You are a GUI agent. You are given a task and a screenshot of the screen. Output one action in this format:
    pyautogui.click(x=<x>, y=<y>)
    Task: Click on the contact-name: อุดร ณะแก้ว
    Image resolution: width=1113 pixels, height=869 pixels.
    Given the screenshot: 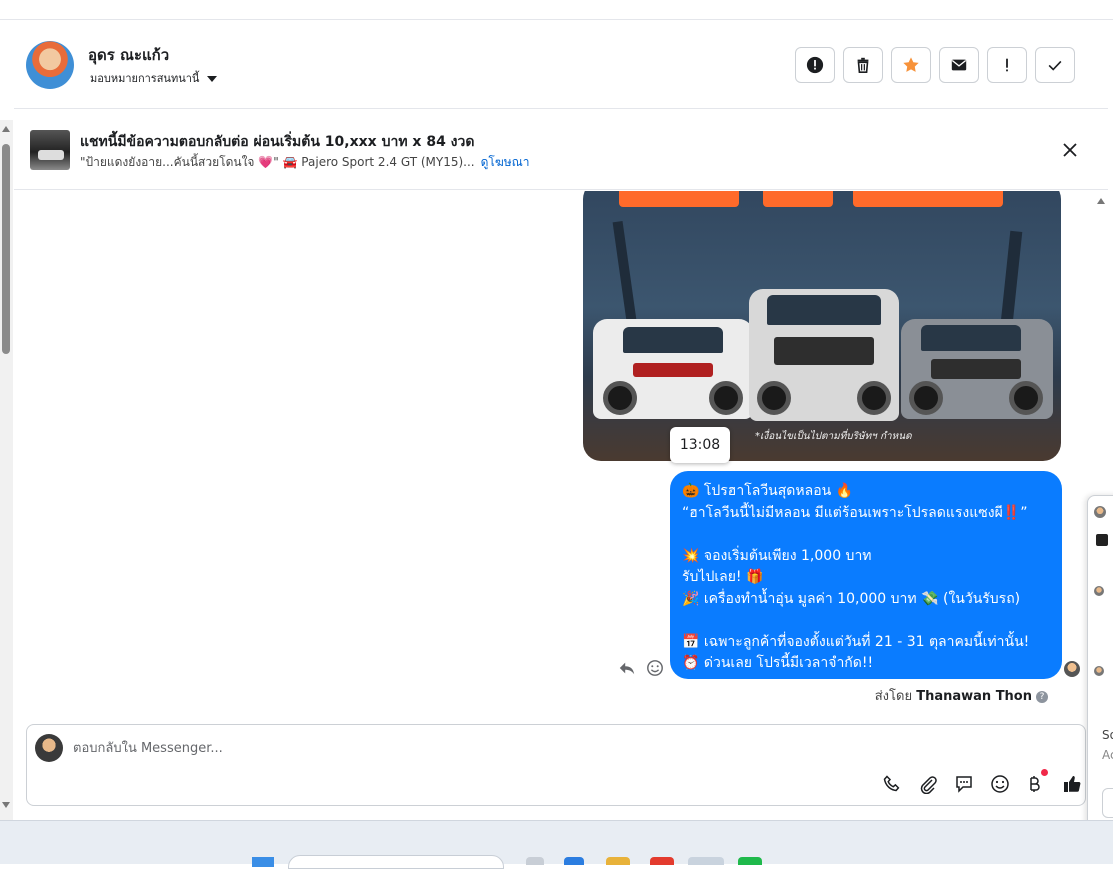 What is the action you would take?
    pyautogui.click(x=128, y=55)
    